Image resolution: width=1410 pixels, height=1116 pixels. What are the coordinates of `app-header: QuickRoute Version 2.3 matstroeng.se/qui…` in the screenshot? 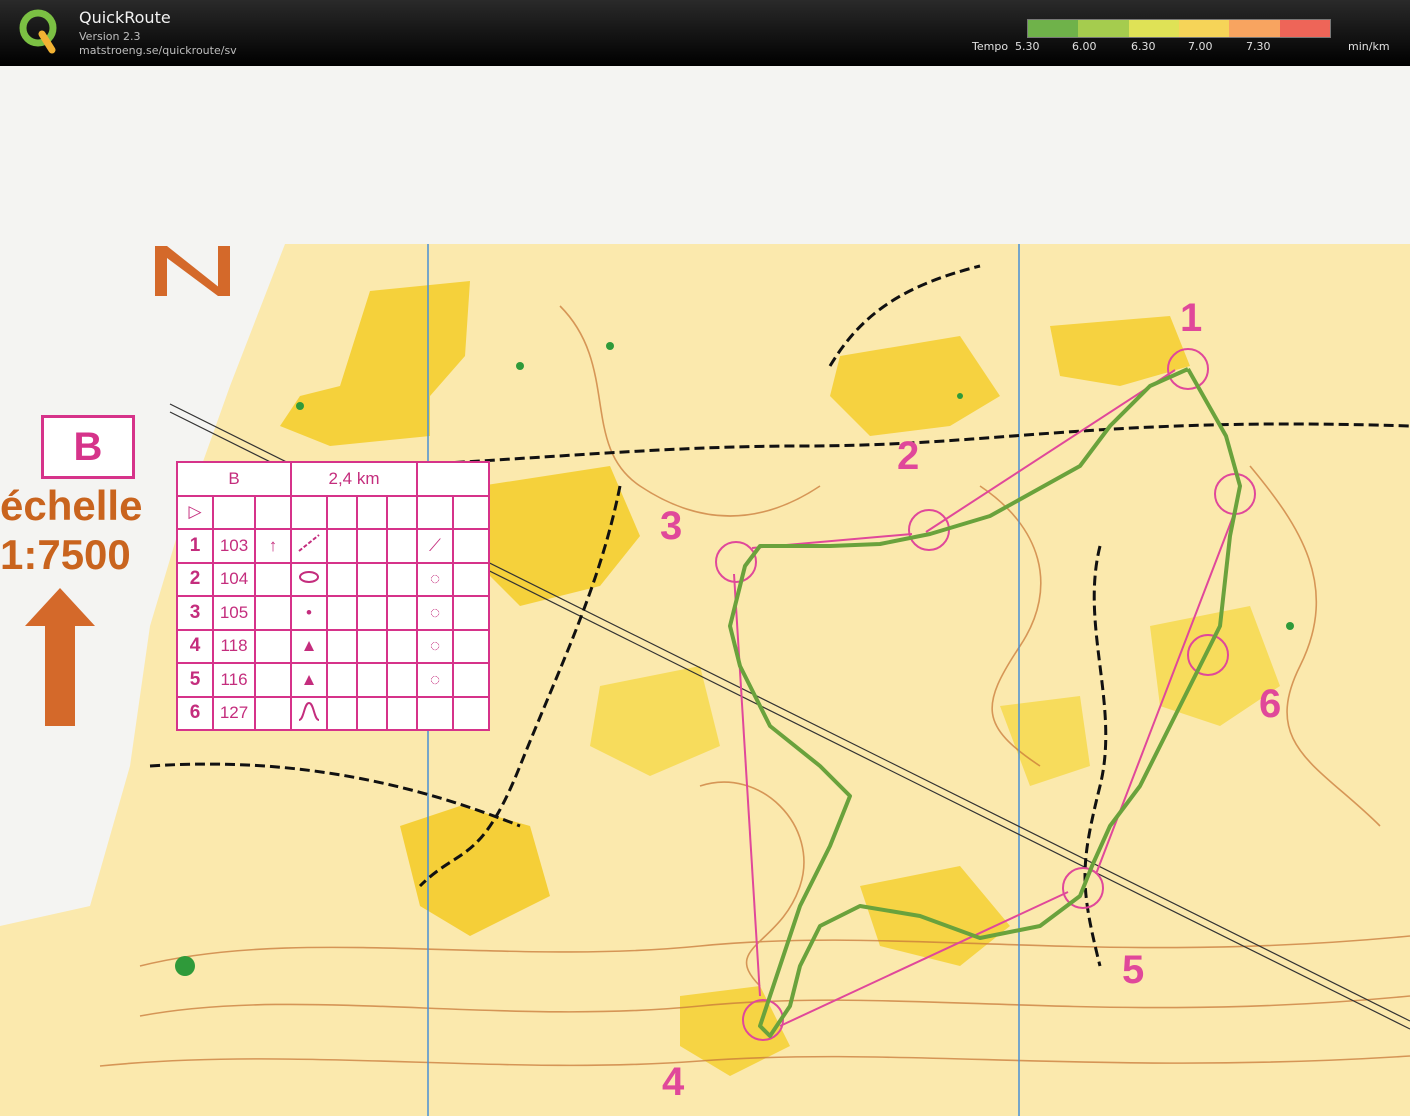 It's located at (705, 33).